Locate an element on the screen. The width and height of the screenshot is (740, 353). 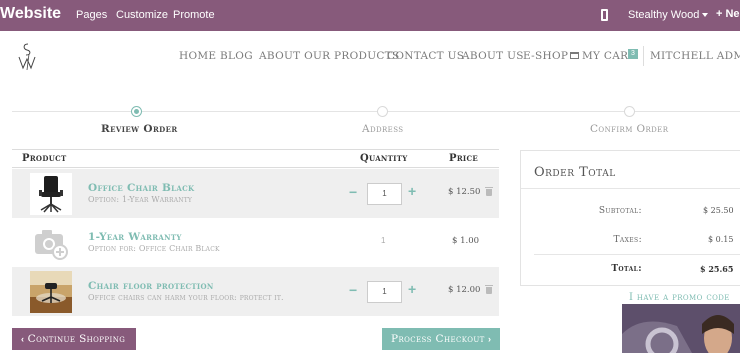
table-top-border is located at coordinates (255, 149).